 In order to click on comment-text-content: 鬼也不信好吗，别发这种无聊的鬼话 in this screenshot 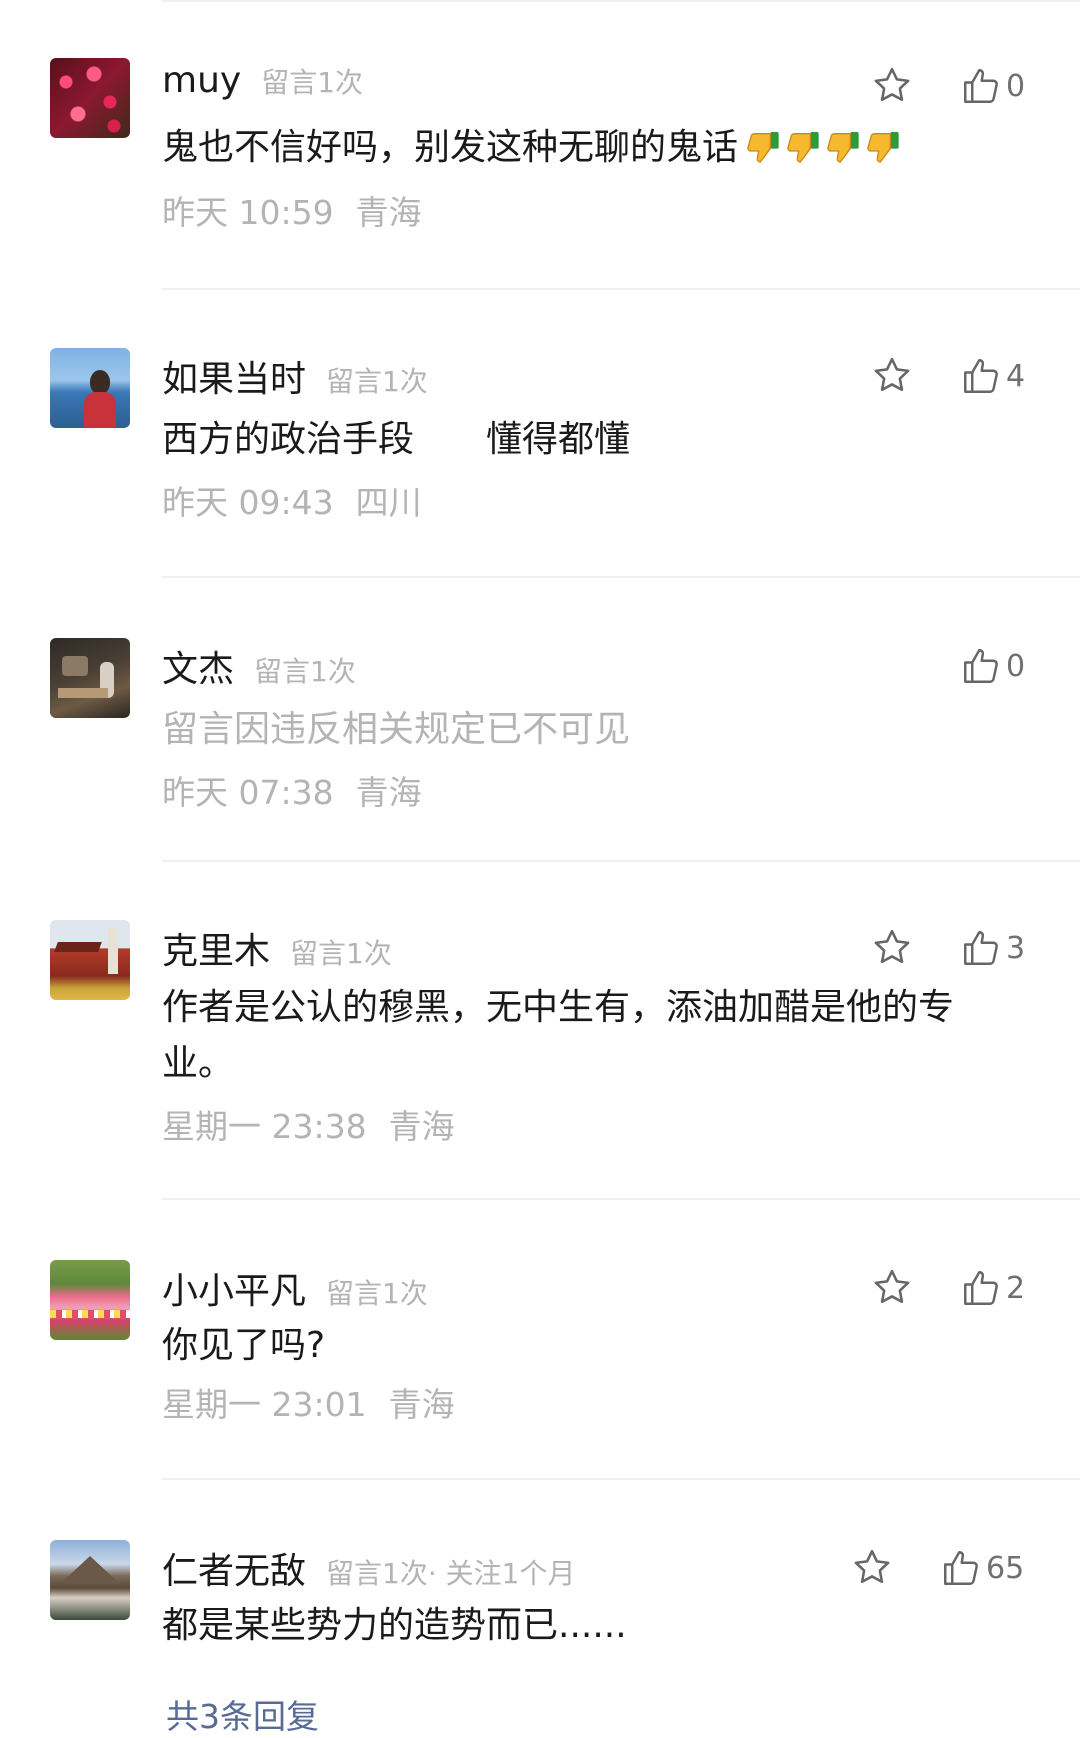, I will do `click(450, 147)`.